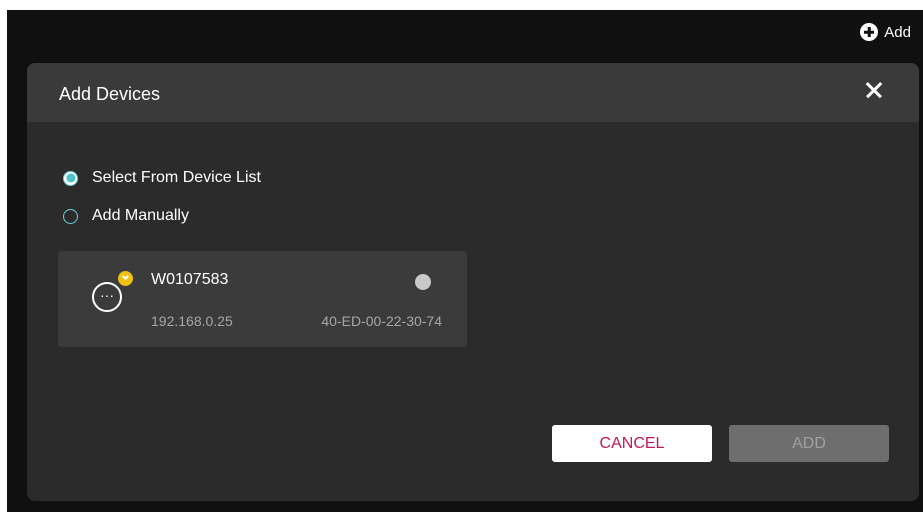 Image resolution: width=923 pixels, height=512 pixels. I want to click on option-select-from-list: Select From Device List, so click(162, 178).